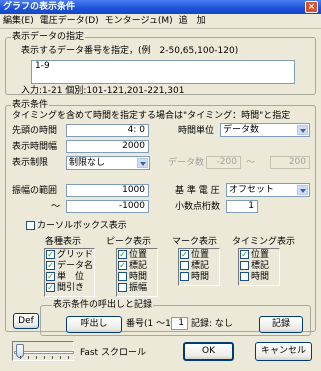  What do you see at coordinates (195, 242) in the screenshot?
I see `group-title-mark: マーク表示` at bounding box center [195, 242].